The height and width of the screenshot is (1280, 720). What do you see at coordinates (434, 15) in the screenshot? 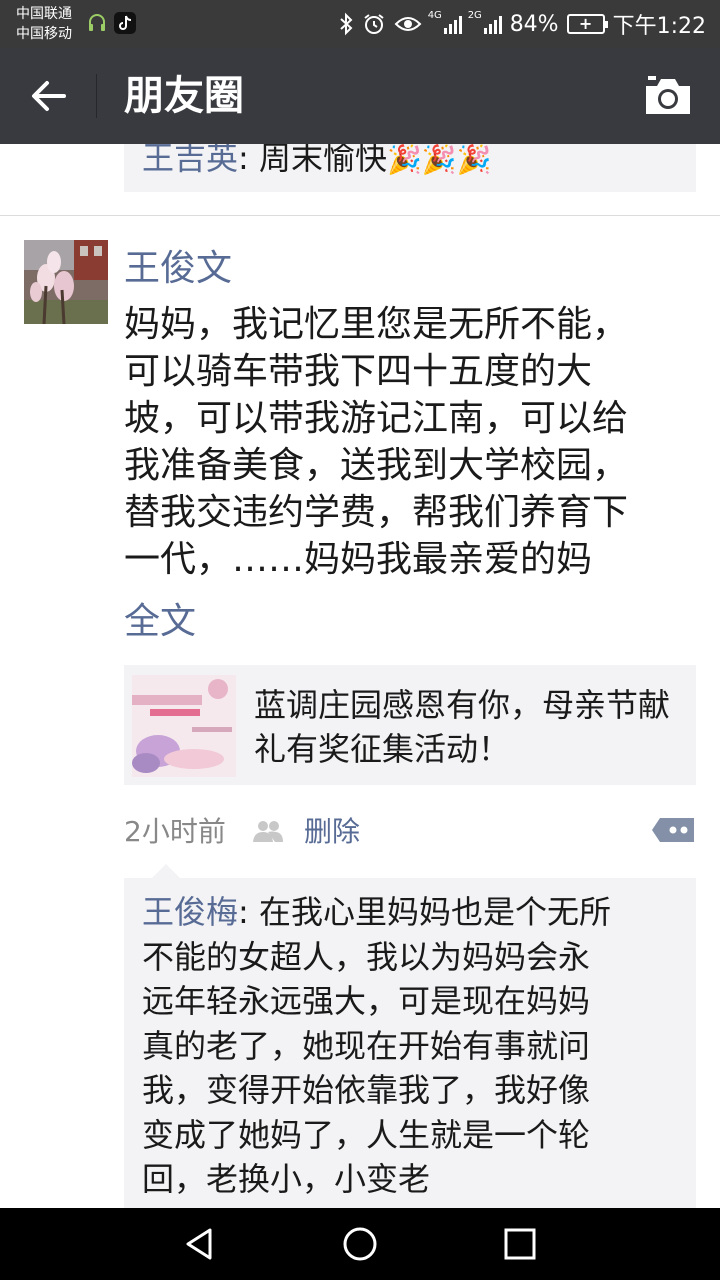
I see `signal-1-label: 4G` at bounding box center [434, 15].